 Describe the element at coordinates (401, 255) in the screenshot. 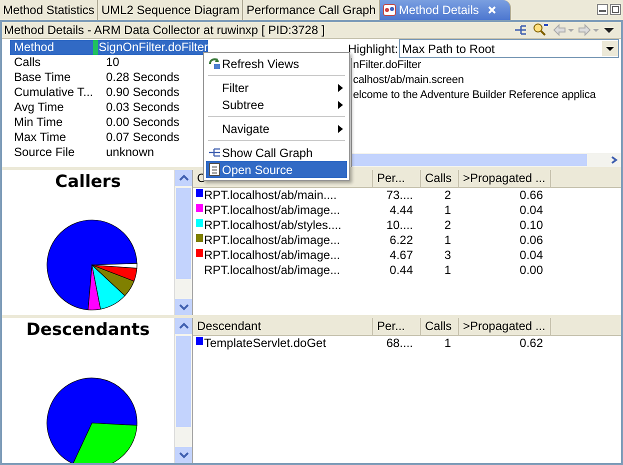

I see `table-cell: 4.67` at that location.